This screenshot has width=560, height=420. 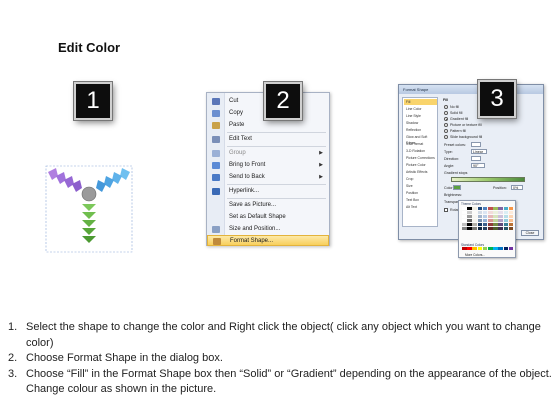 What do you see at coordinates (446, 119) in the screenshot?
I see `gradient-fill-radio` at bounding box center [446, 119].